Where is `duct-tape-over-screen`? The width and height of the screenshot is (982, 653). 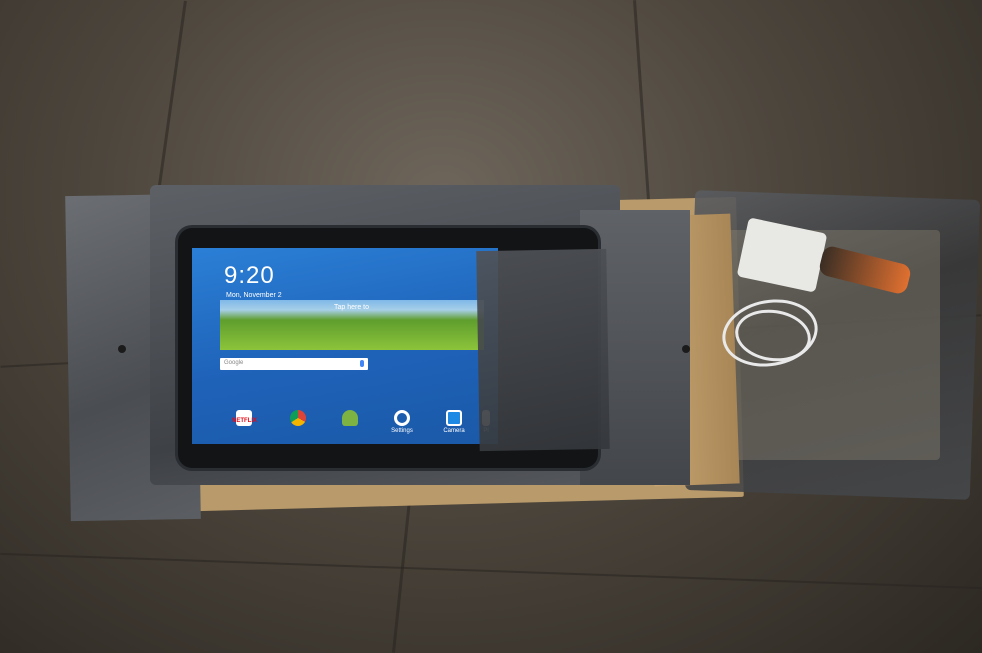 duct-tape-over-screen is located at coordinates (543, 350).